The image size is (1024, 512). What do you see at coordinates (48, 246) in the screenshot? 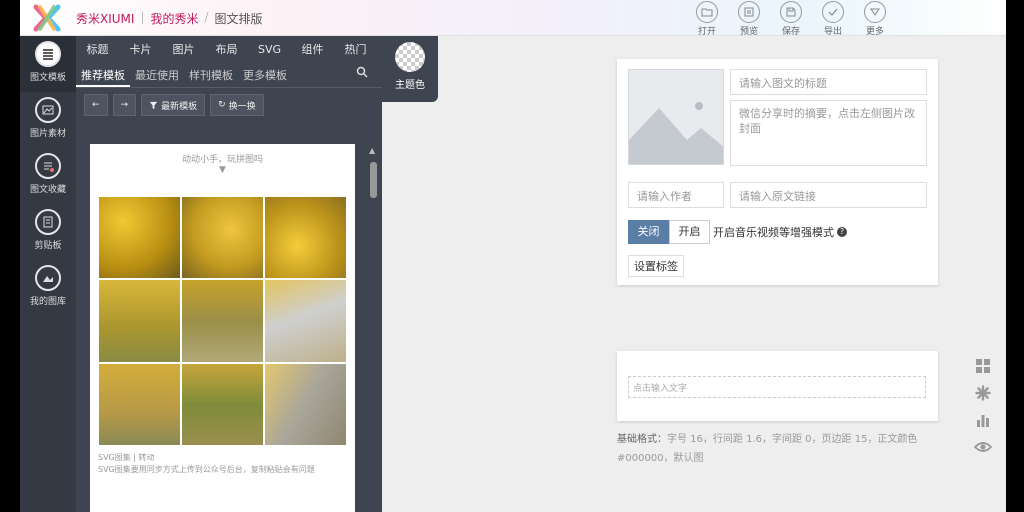
I see `sidebar-item-label: 剪贴板` at bounding box center [48, 246].